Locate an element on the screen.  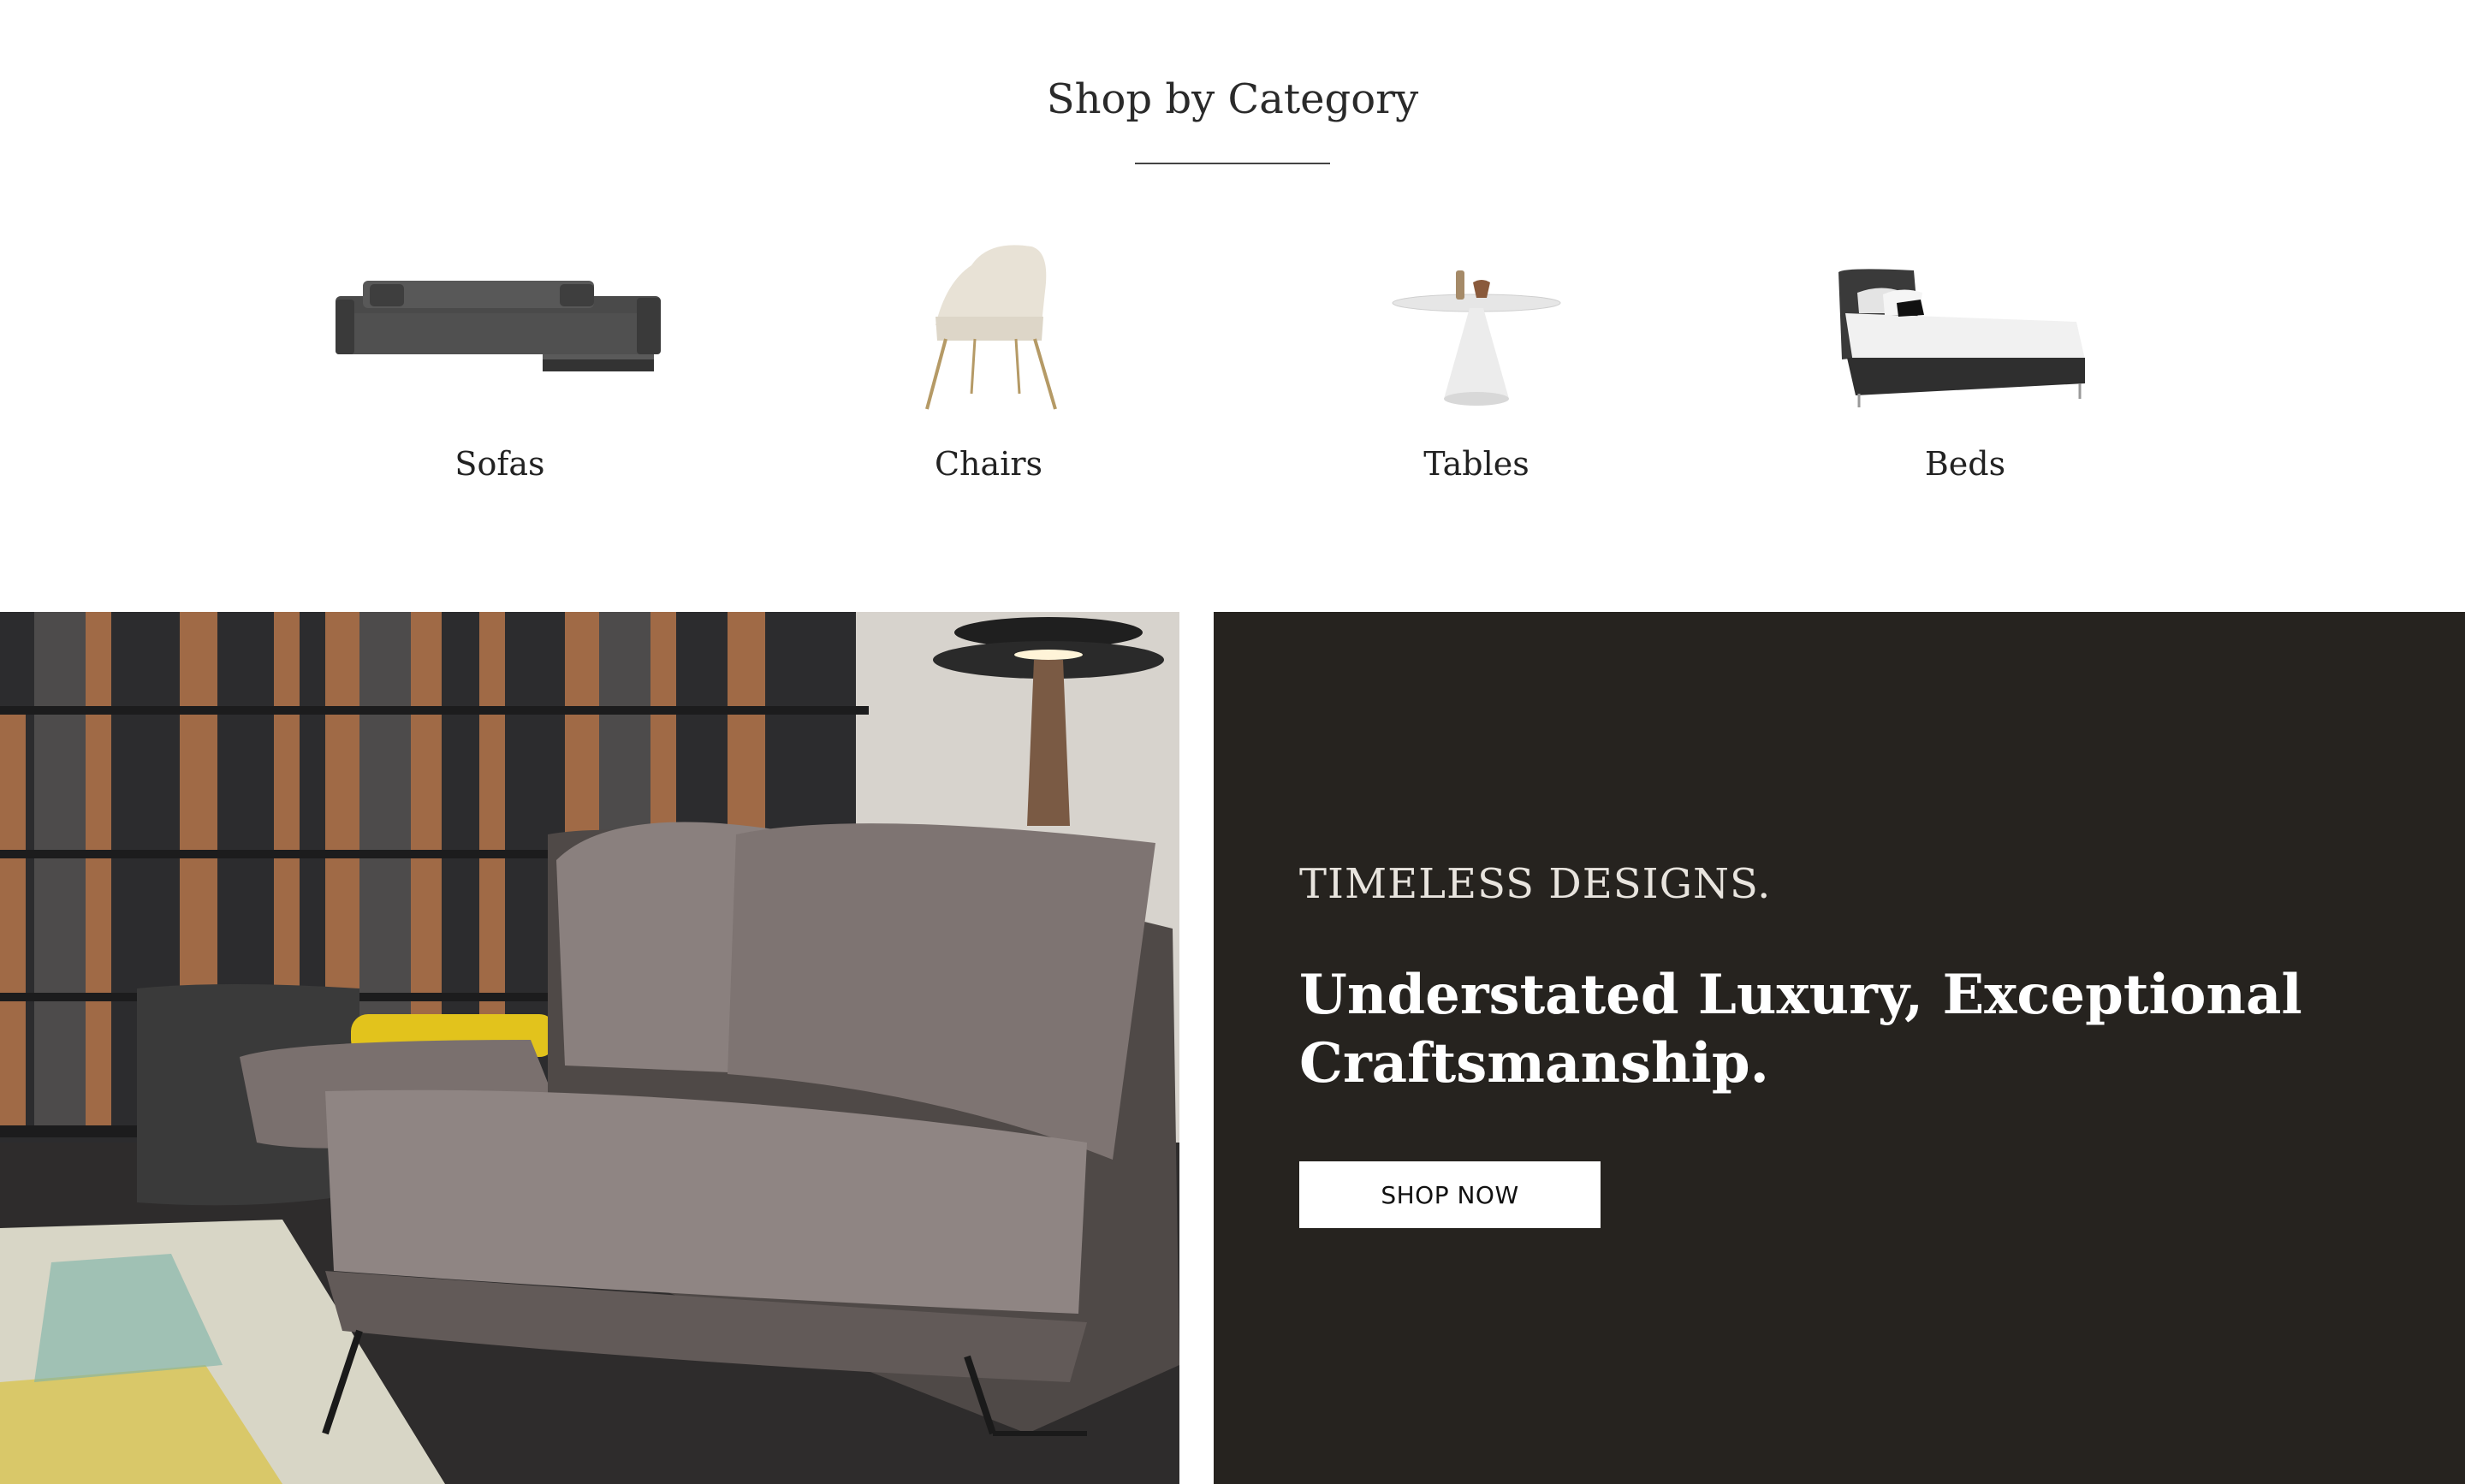
category-sofas: Sofas is located at coordinates (500, 360).